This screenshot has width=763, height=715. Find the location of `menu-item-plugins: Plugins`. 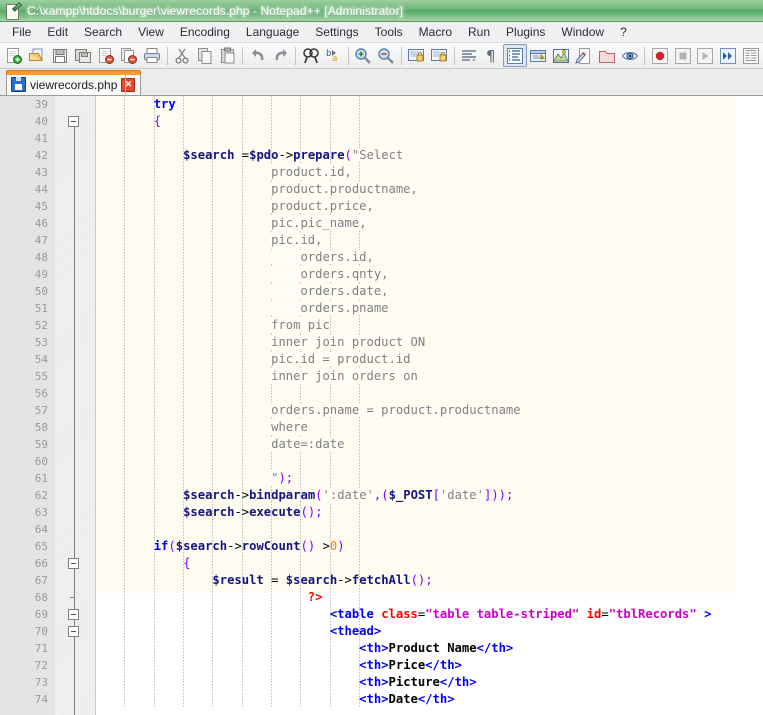

menu-item-plugins: Plugins is located at coordinates (525, 32).